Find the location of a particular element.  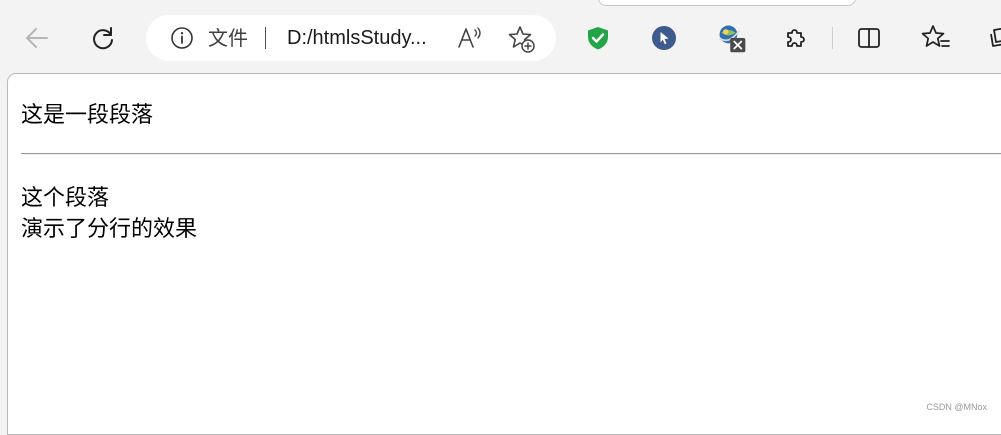

collections-icon is located at coordinates (993, 38).